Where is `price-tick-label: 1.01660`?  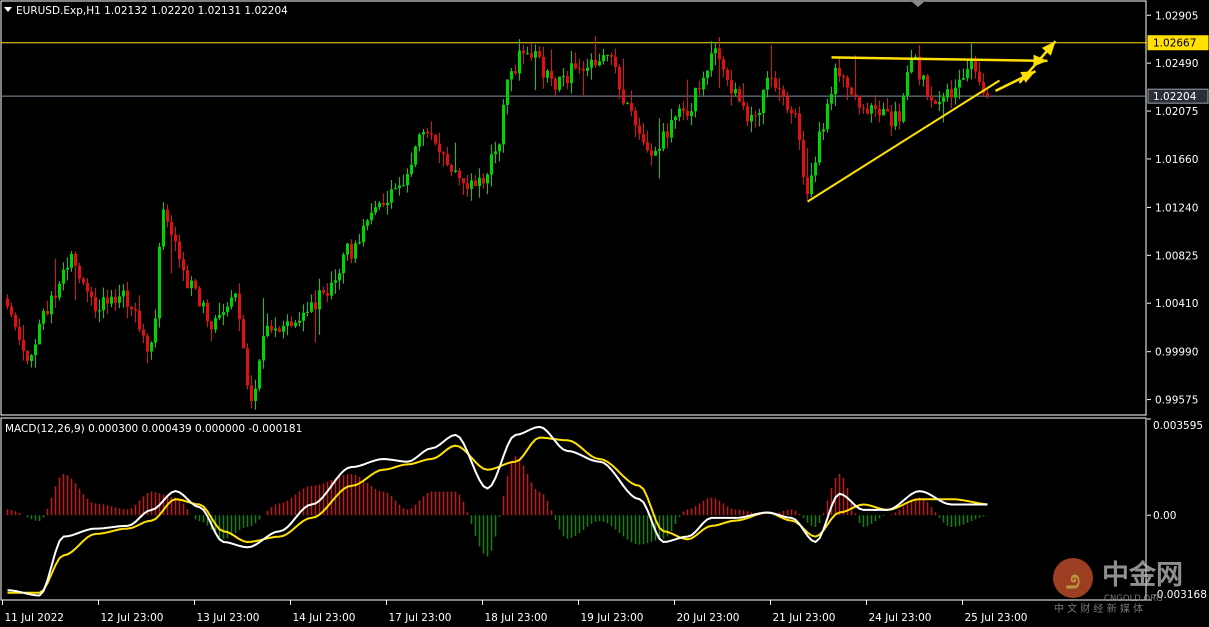
price-tick-label: 1.01660 is located at coordinates (1176, 160).